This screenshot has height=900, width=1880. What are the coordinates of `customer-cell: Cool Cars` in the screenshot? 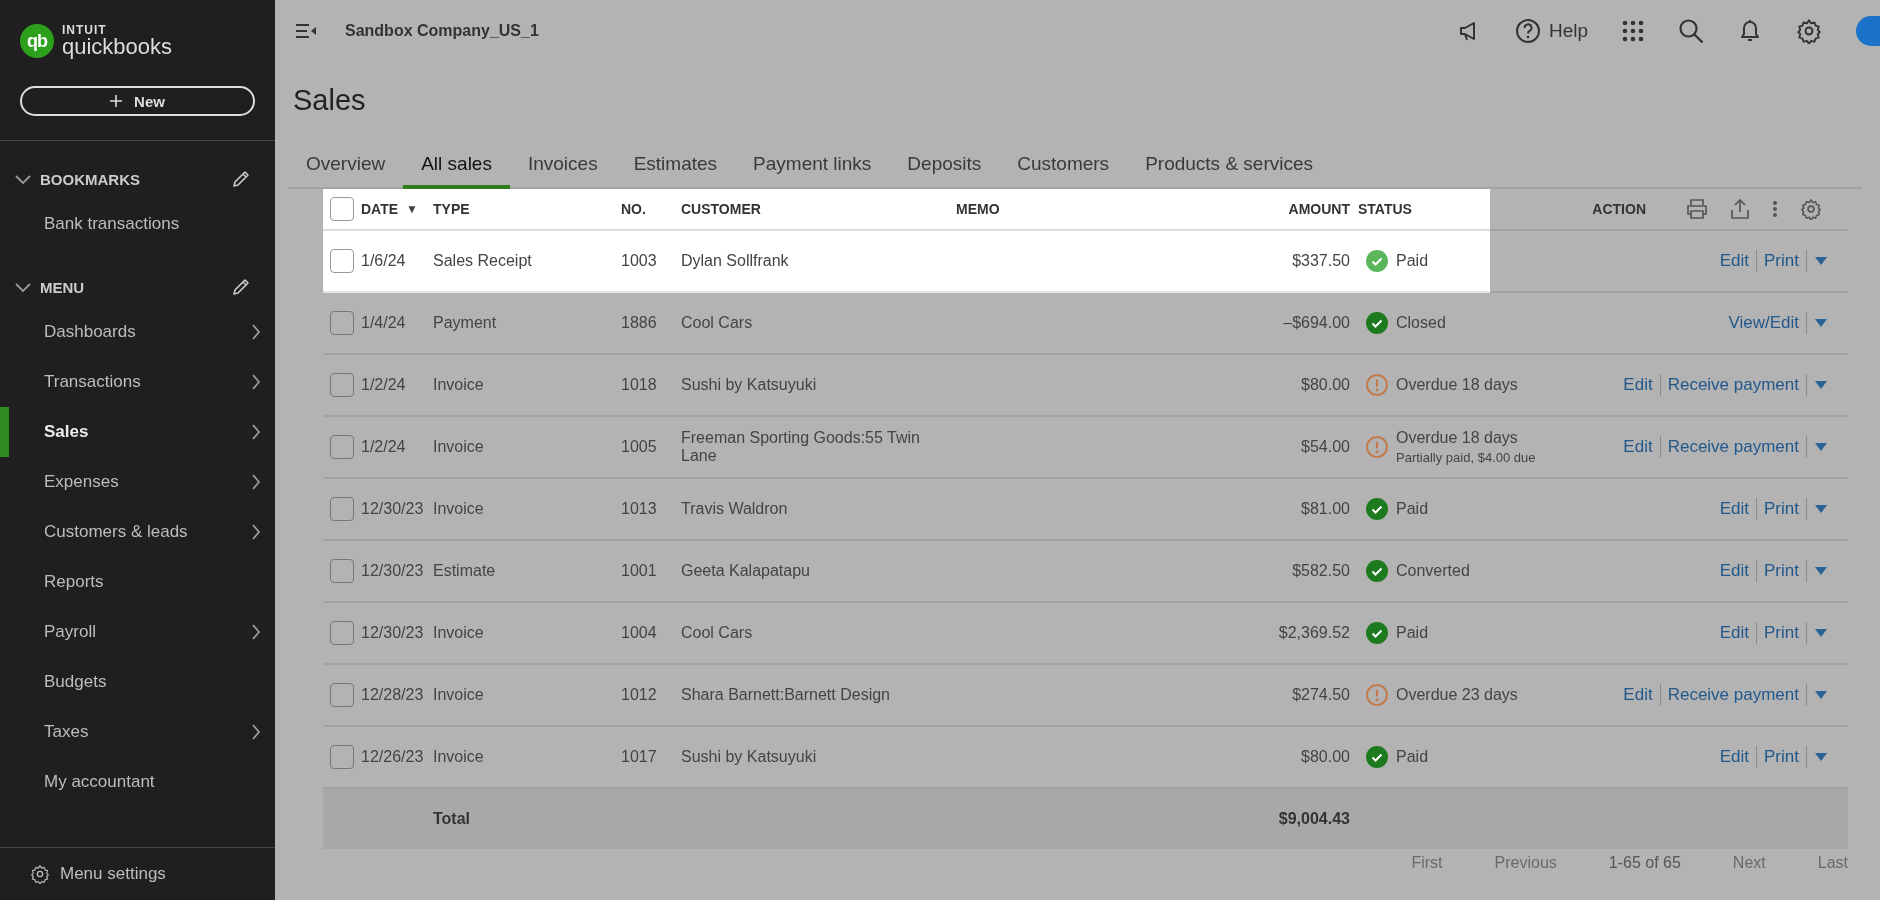 It's located at (717, 323).